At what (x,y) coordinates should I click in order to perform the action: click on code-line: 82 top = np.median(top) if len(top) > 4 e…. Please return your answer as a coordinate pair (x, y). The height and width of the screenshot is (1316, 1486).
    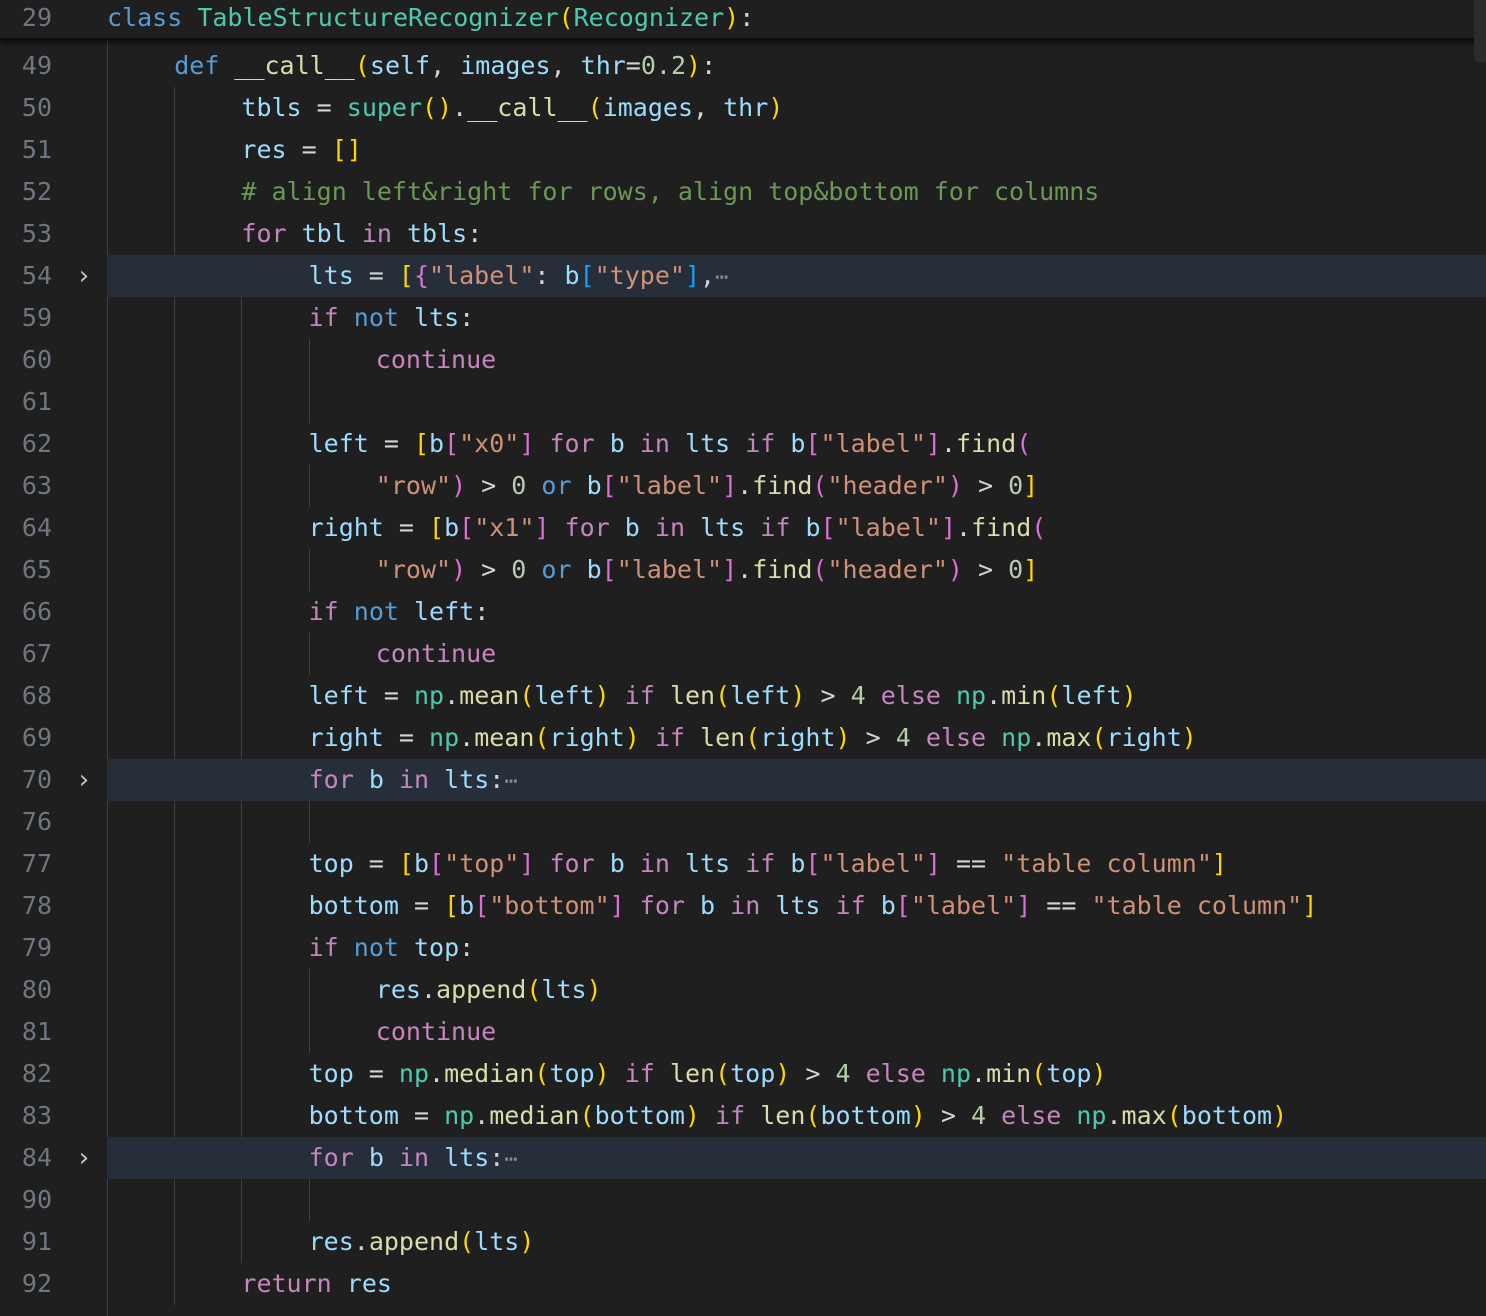
    Looking at the image, I should click on (743, 1074).